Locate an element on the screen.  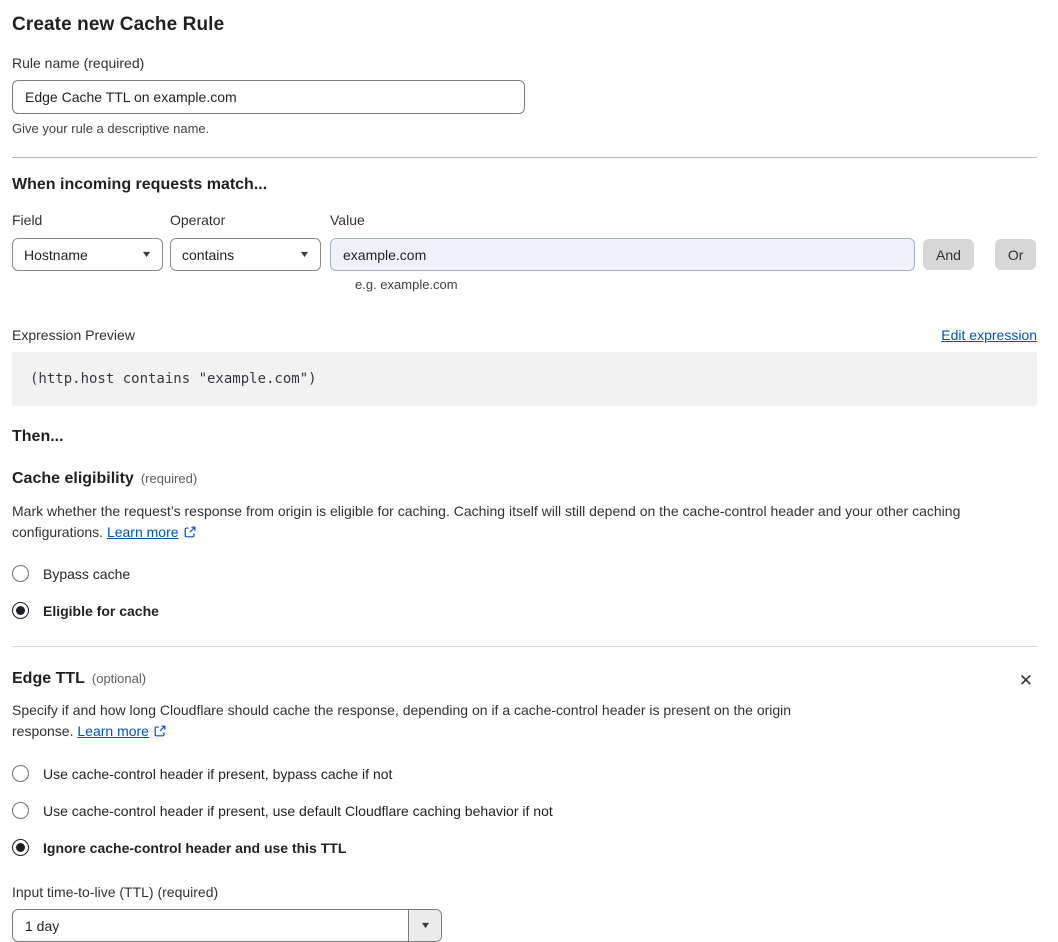
builder-row: Hostname ▼ contains ▼ And Or is located at coordinates (524, 254).